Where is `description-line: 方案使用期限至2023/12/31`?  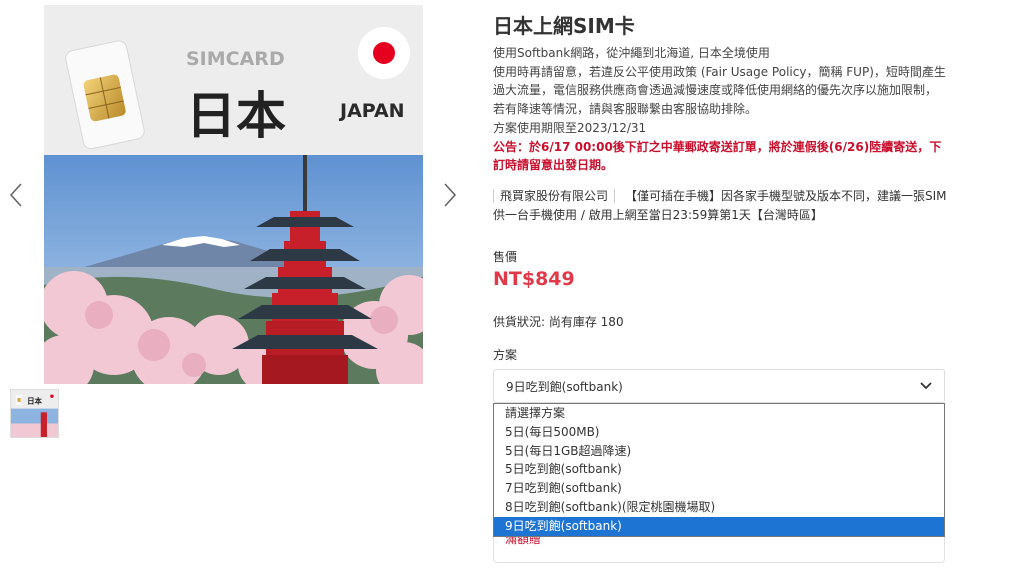
description-line: 方案使用期限至2023/12/31 is located at coordinates (570, 127).